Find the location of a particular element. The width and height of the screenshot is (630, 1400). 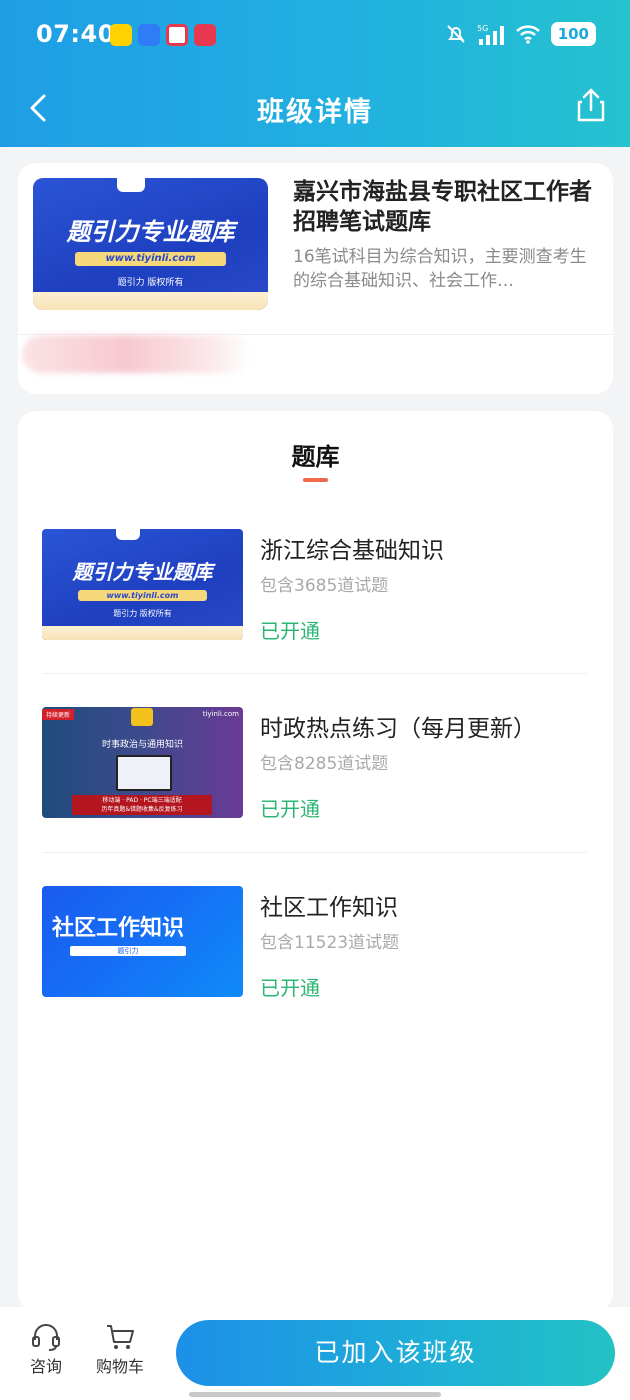

bank-item-title: 浙江综合基础知识 is located at coordinates (352, 551).